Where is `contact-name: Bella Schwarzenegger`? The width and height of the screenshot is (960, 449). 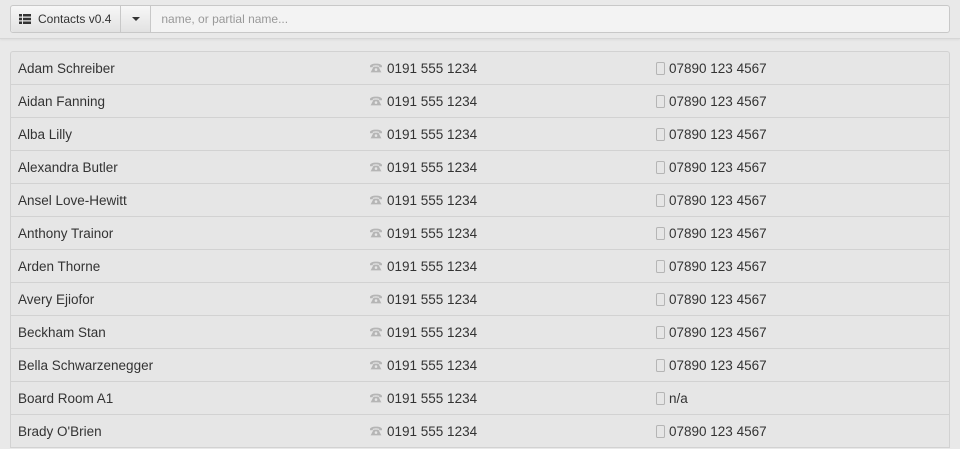 contact-name: Bella Schwarzenegger is located at coordinates (86, 365).